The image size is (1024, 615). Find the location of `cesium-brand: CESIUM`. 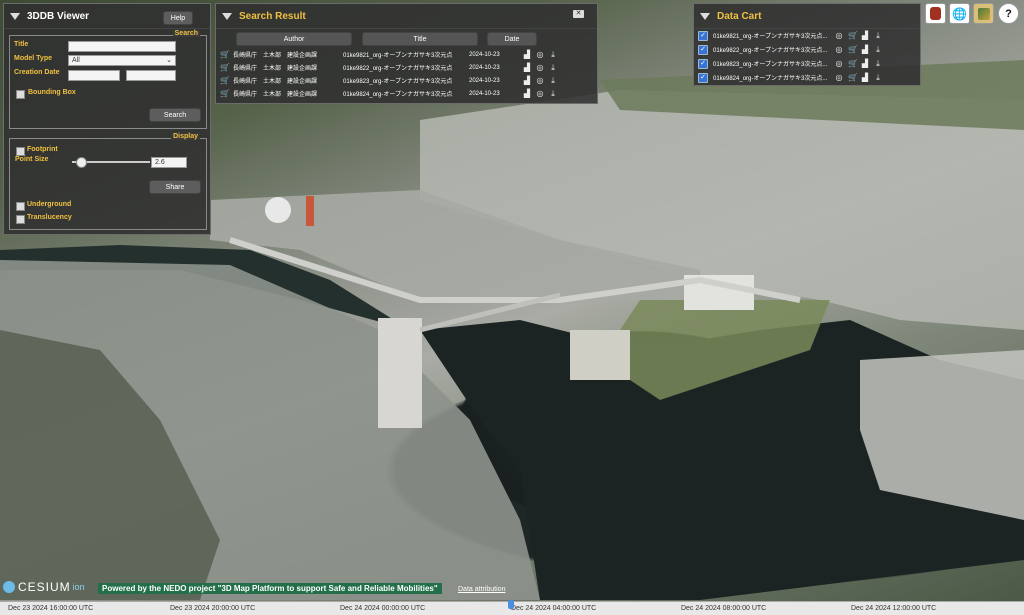

cesium-brand: CESIUM is located at coordinates (44, 587).